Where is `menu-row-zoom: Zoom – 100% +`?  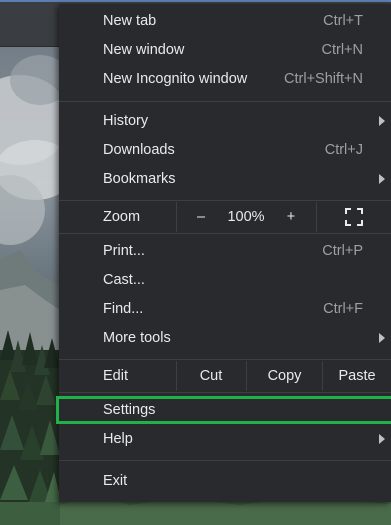
menu-row-zoom: Zoom – 100% + is located at coordinates (225, 217).